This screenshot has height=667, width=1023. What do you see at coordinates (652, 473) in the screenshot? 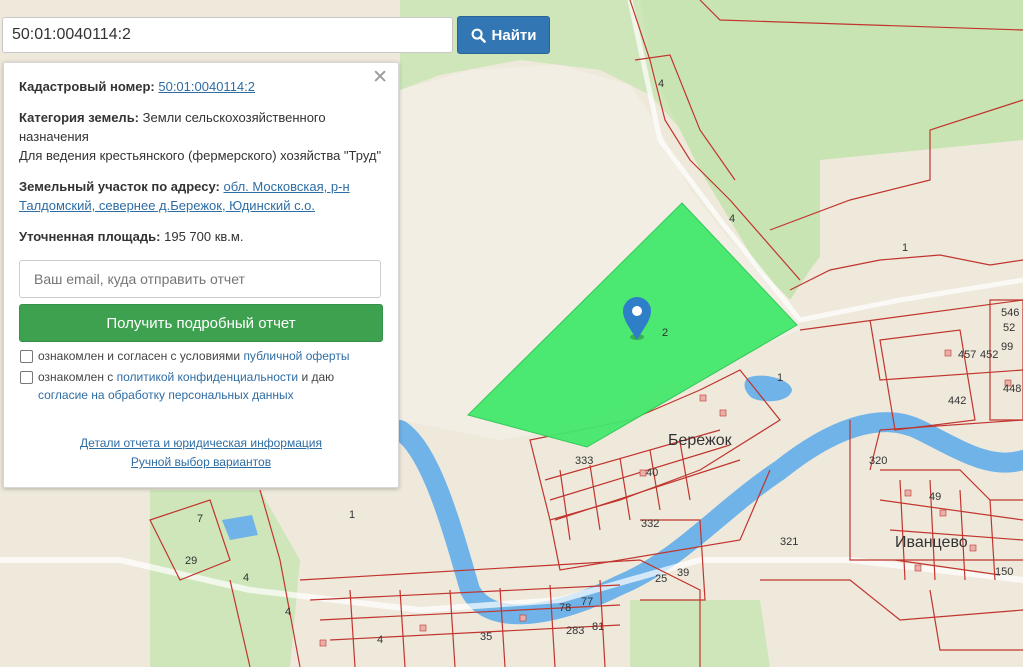
I see `parcel-label: 40` at bounding box center [652, 473].